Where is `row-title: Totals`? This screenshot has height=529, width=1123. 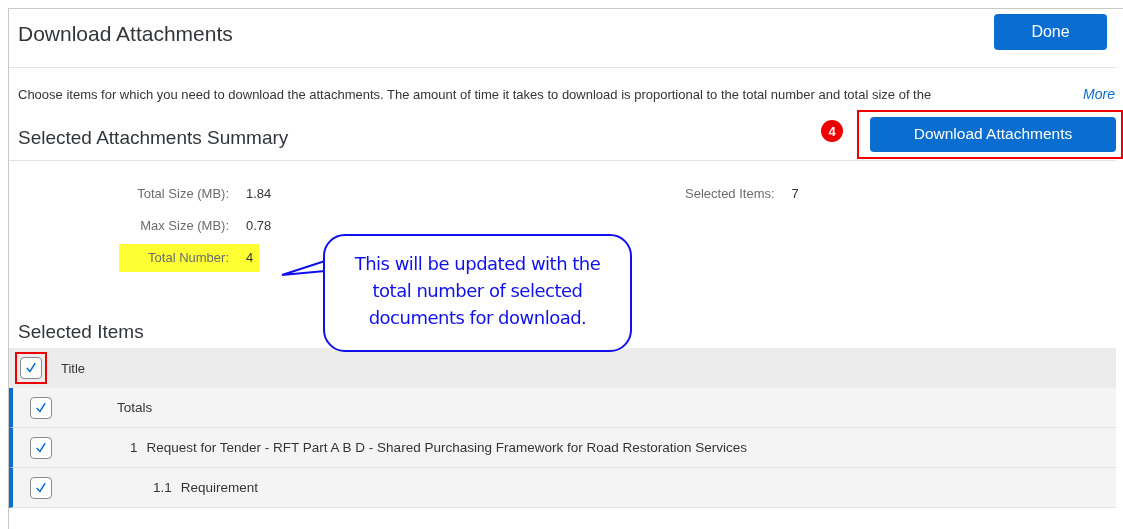
row-title: Totals is located at coordinates (135, 407).